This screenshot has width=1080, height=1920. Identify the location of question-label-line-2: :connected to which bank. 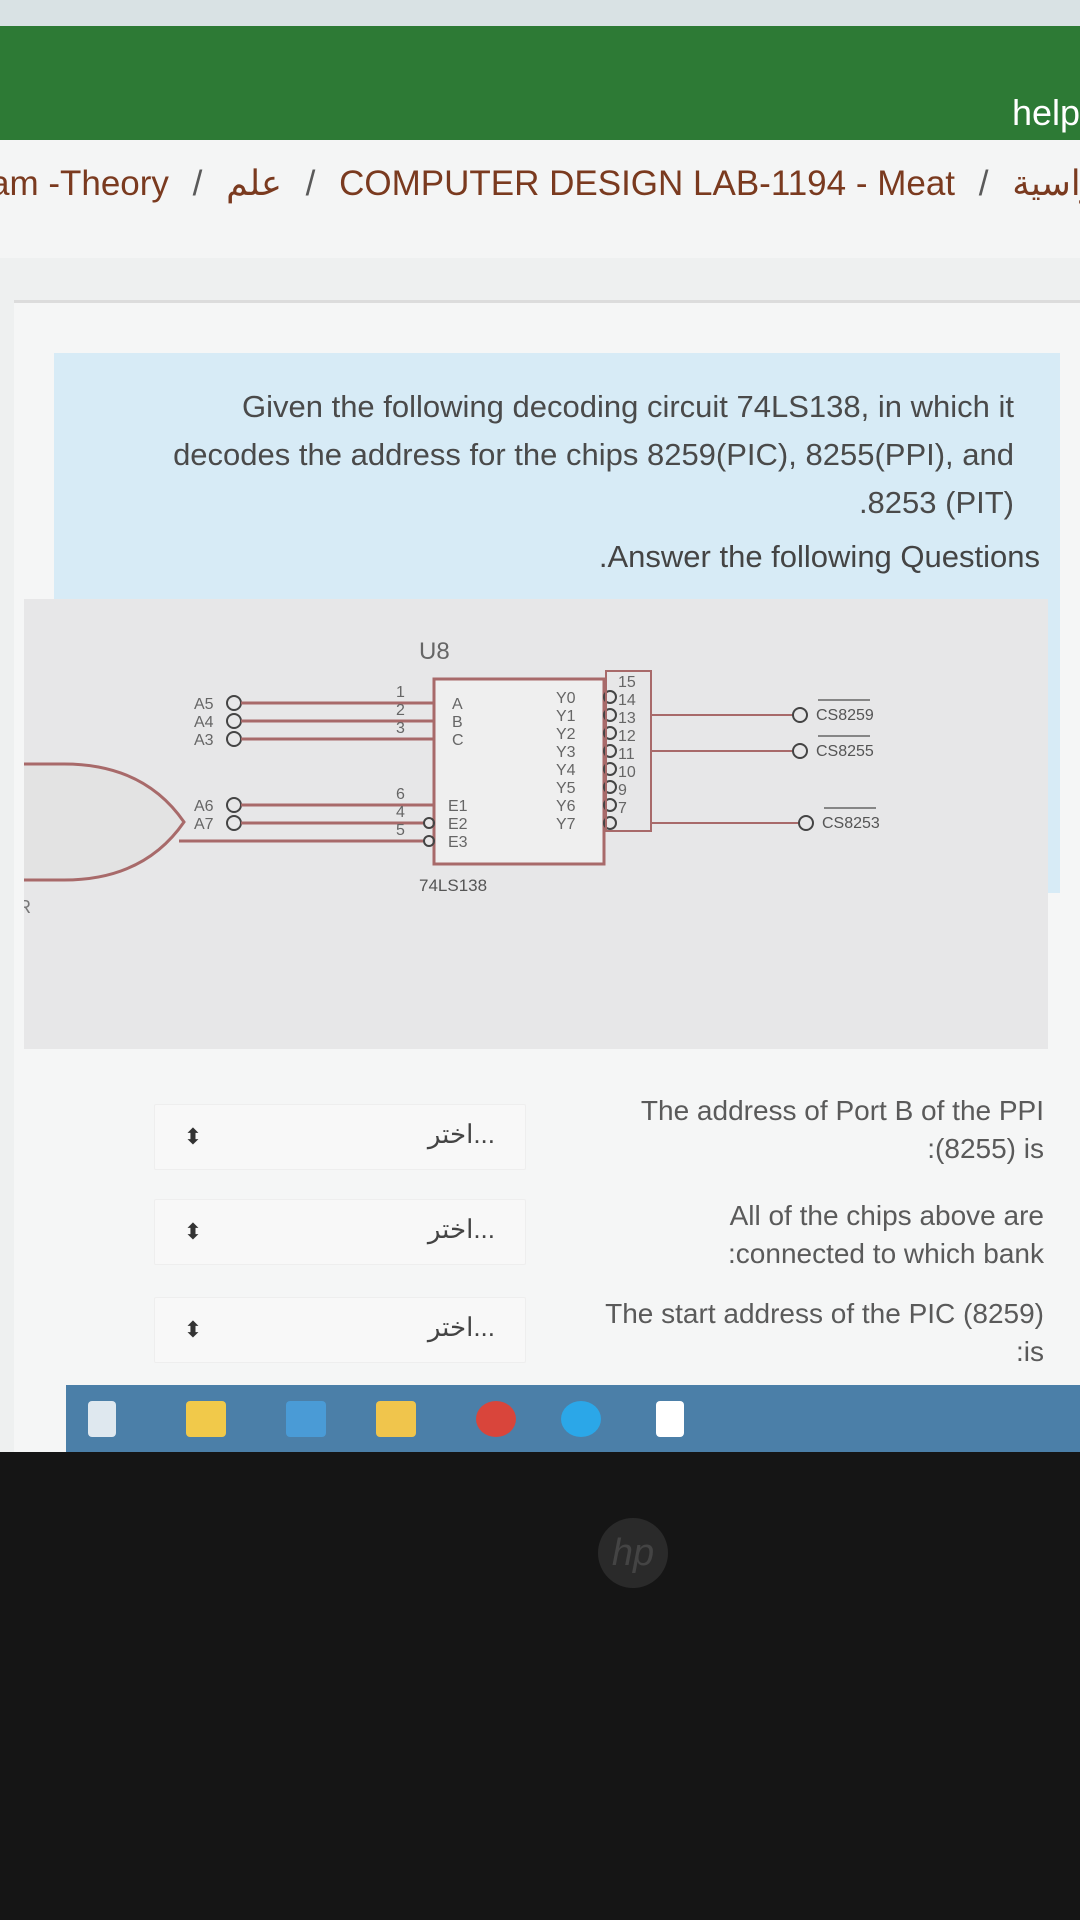
(886, 1253).